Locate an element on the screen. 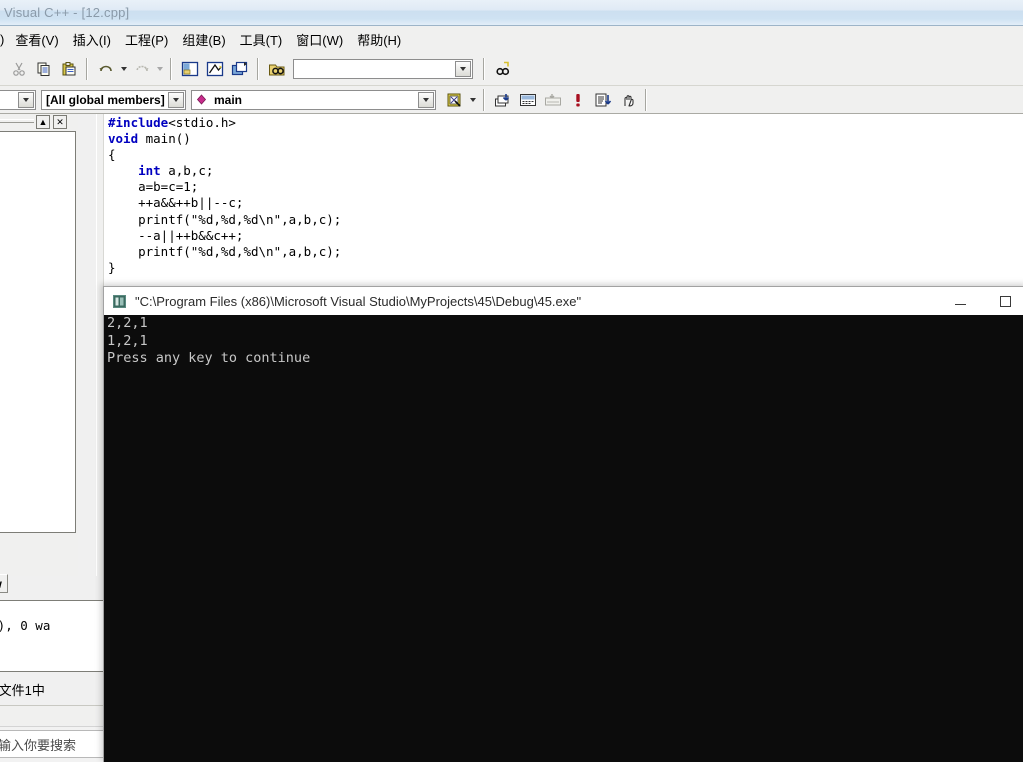 The width and height of the screenshot is (1023, 762). members-combo: [All global members] is located at coordinates (113, 99).